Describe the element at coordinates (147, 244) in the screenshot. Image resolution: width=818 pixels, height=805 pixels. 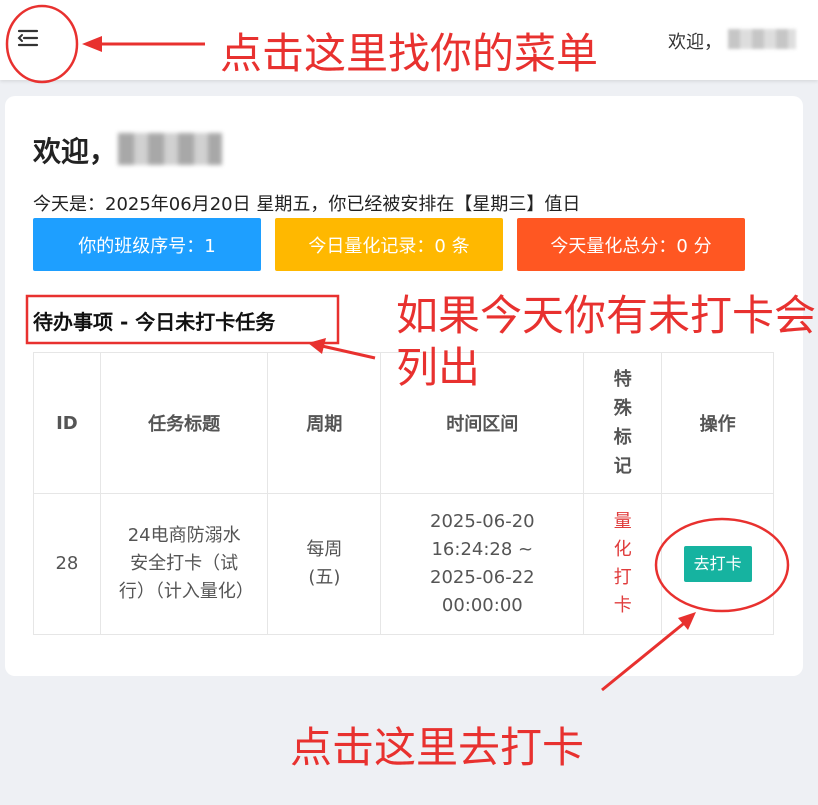
I see `class-number-button: 你的班级序号：1` at that location.